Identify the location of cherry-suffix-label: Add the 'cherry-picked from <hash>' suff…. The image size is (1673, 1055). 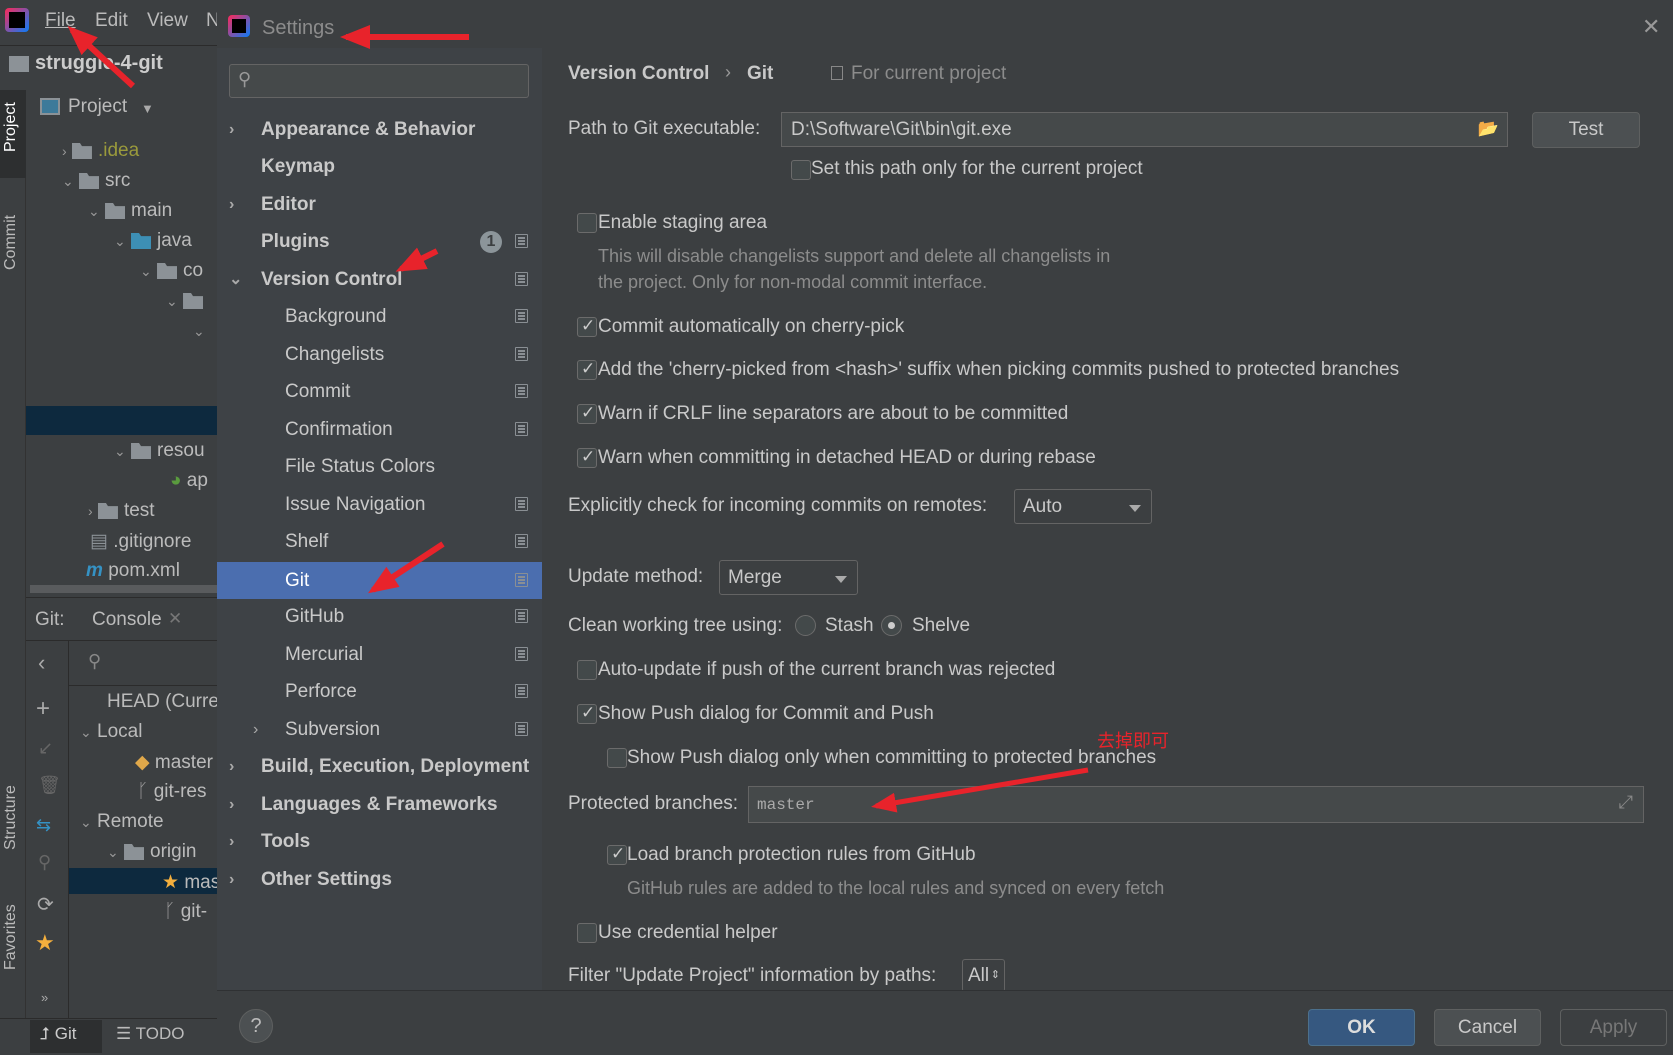
(998, 370).